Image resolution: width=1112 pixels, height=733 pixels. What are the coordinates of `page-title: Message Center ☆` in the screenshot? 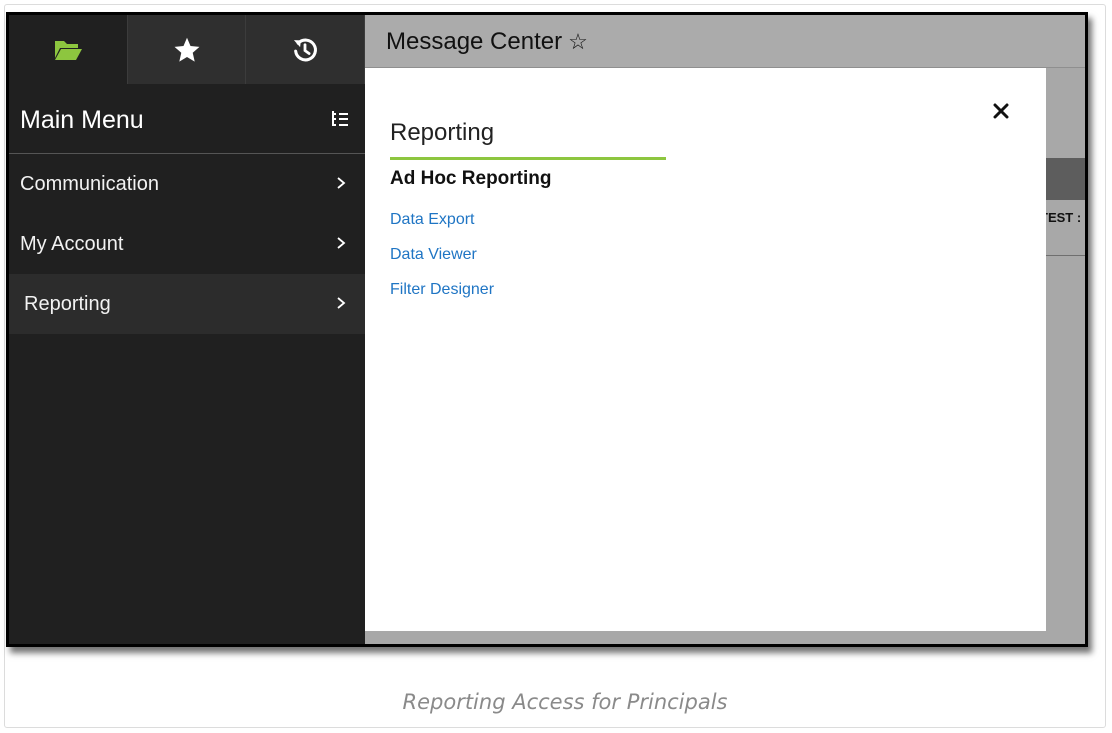 It's located at (487, 42).